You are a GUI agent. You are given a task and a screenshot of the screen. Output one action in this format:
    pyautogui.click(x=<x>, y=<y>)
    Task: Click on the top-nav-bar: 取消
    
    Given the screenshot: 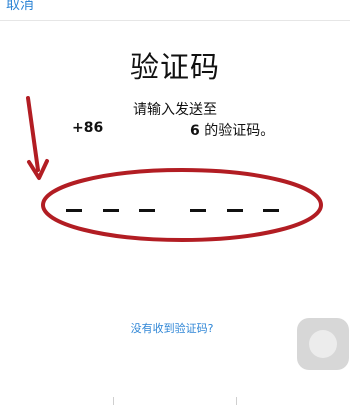 What is the action you would take?
    pyautogui.click(x=175, y=10)
    